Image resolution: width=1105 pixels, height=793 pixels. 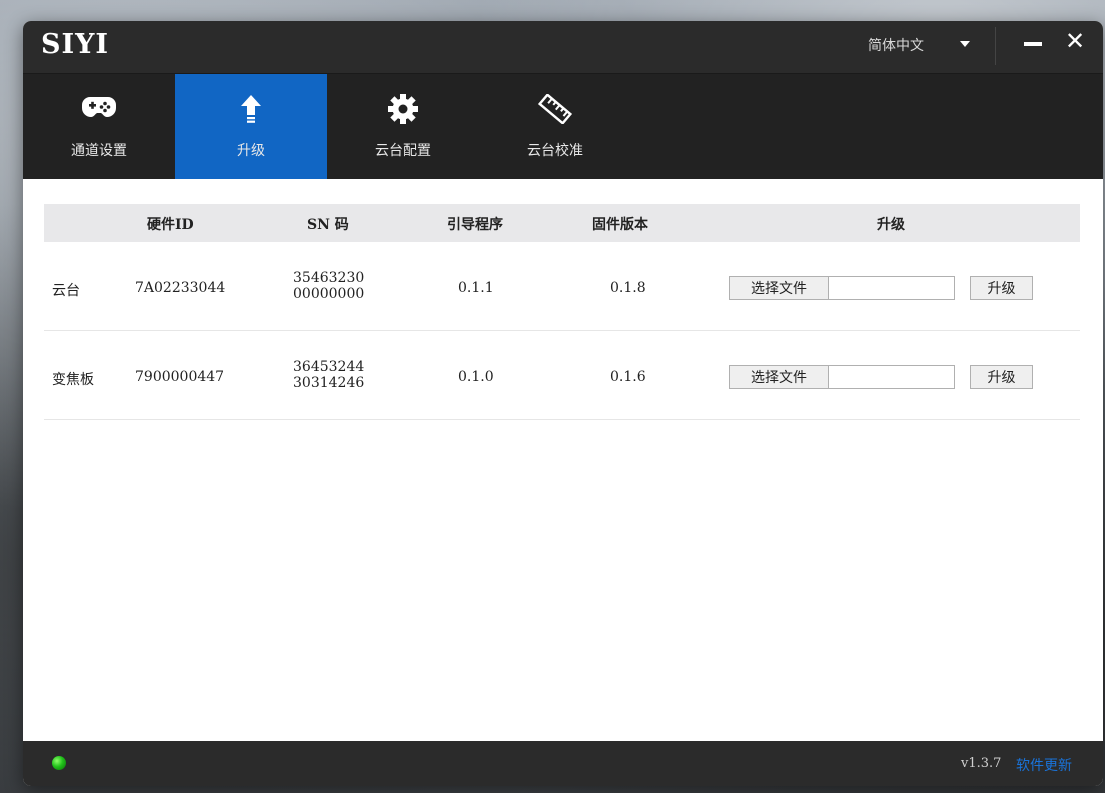 What do you see at coordinates (620, 225) in the screenshot?
I see `header-firmware: 固件版本` at bounding box center [620, 225].